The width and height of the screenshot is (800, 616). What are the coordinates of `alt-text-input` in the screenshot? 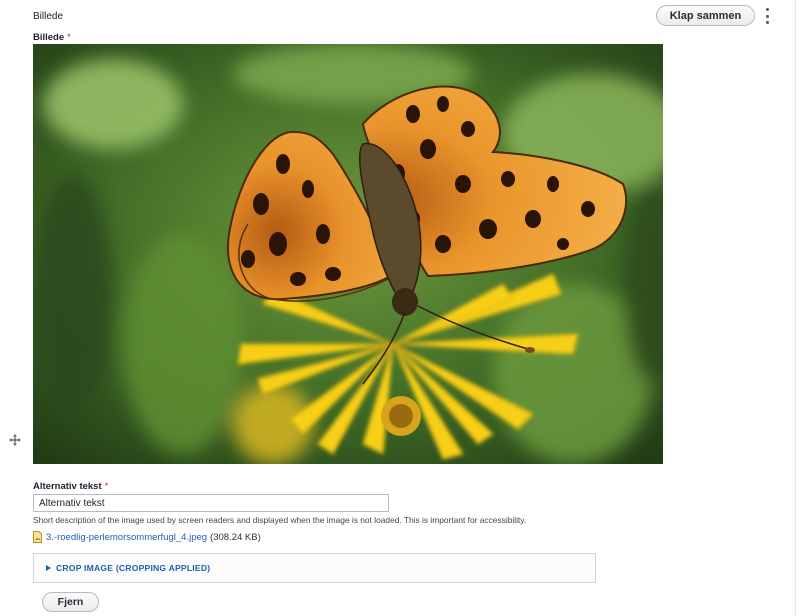 It's located at (211, 503).